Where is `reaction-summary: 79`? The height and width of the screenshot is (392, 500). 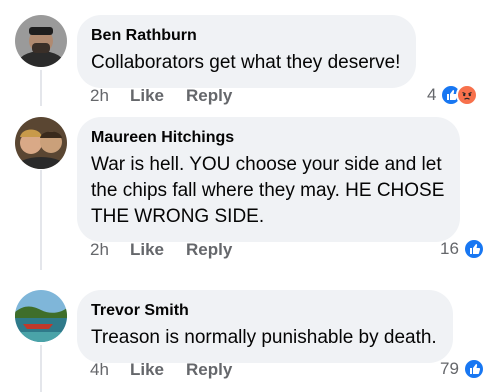
reaction-summary: 79 is located at coordinates (462, 369).